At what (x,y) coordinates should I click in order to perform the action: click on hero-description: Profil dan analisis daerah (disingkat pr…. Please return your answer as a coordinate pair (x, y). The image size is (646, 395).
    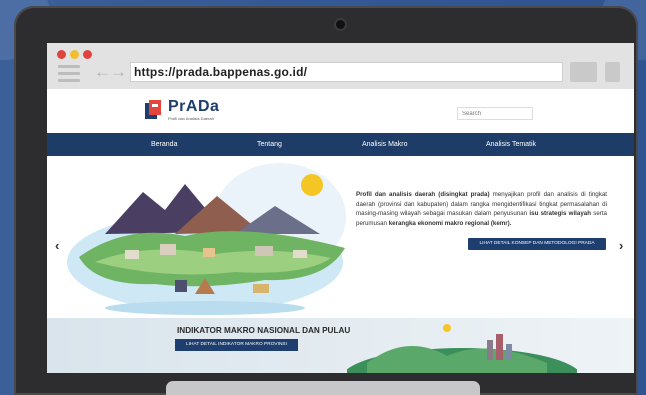
    Looking at the image, I should click on (481, 209).